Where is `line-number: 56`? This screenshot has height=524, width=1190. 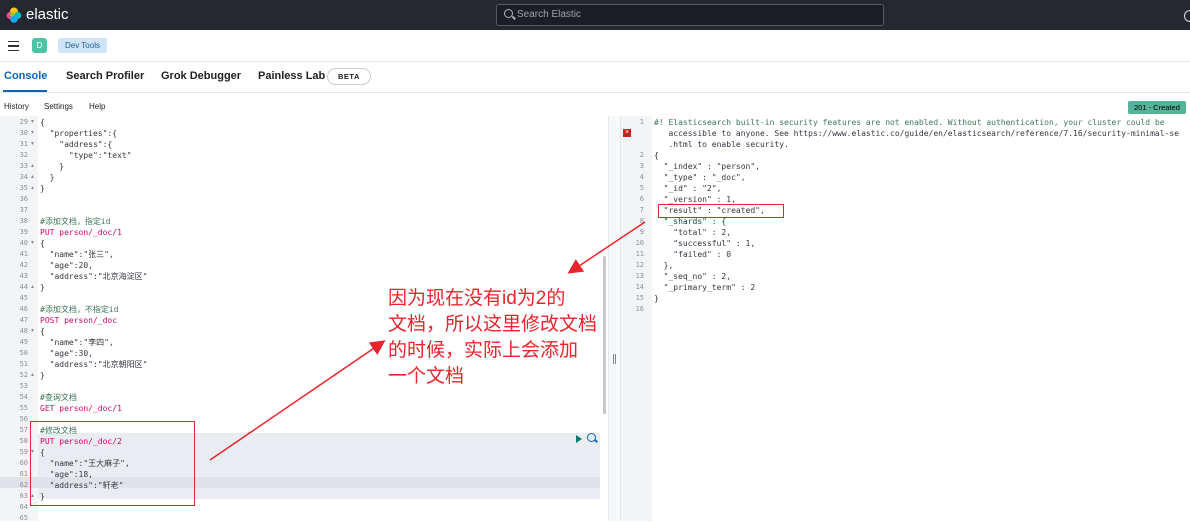 line-number: 56 is located at coordinates (23, 419).